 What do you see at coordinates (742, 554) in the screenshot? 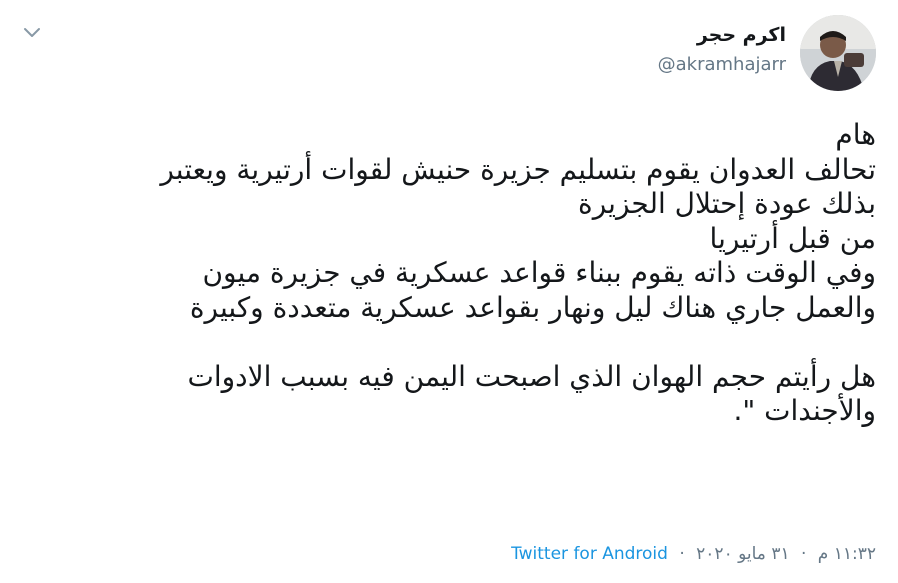
I see `tweet-date: ٣١ مايو ٢٠٢٠` at bounding box center [742, 554].